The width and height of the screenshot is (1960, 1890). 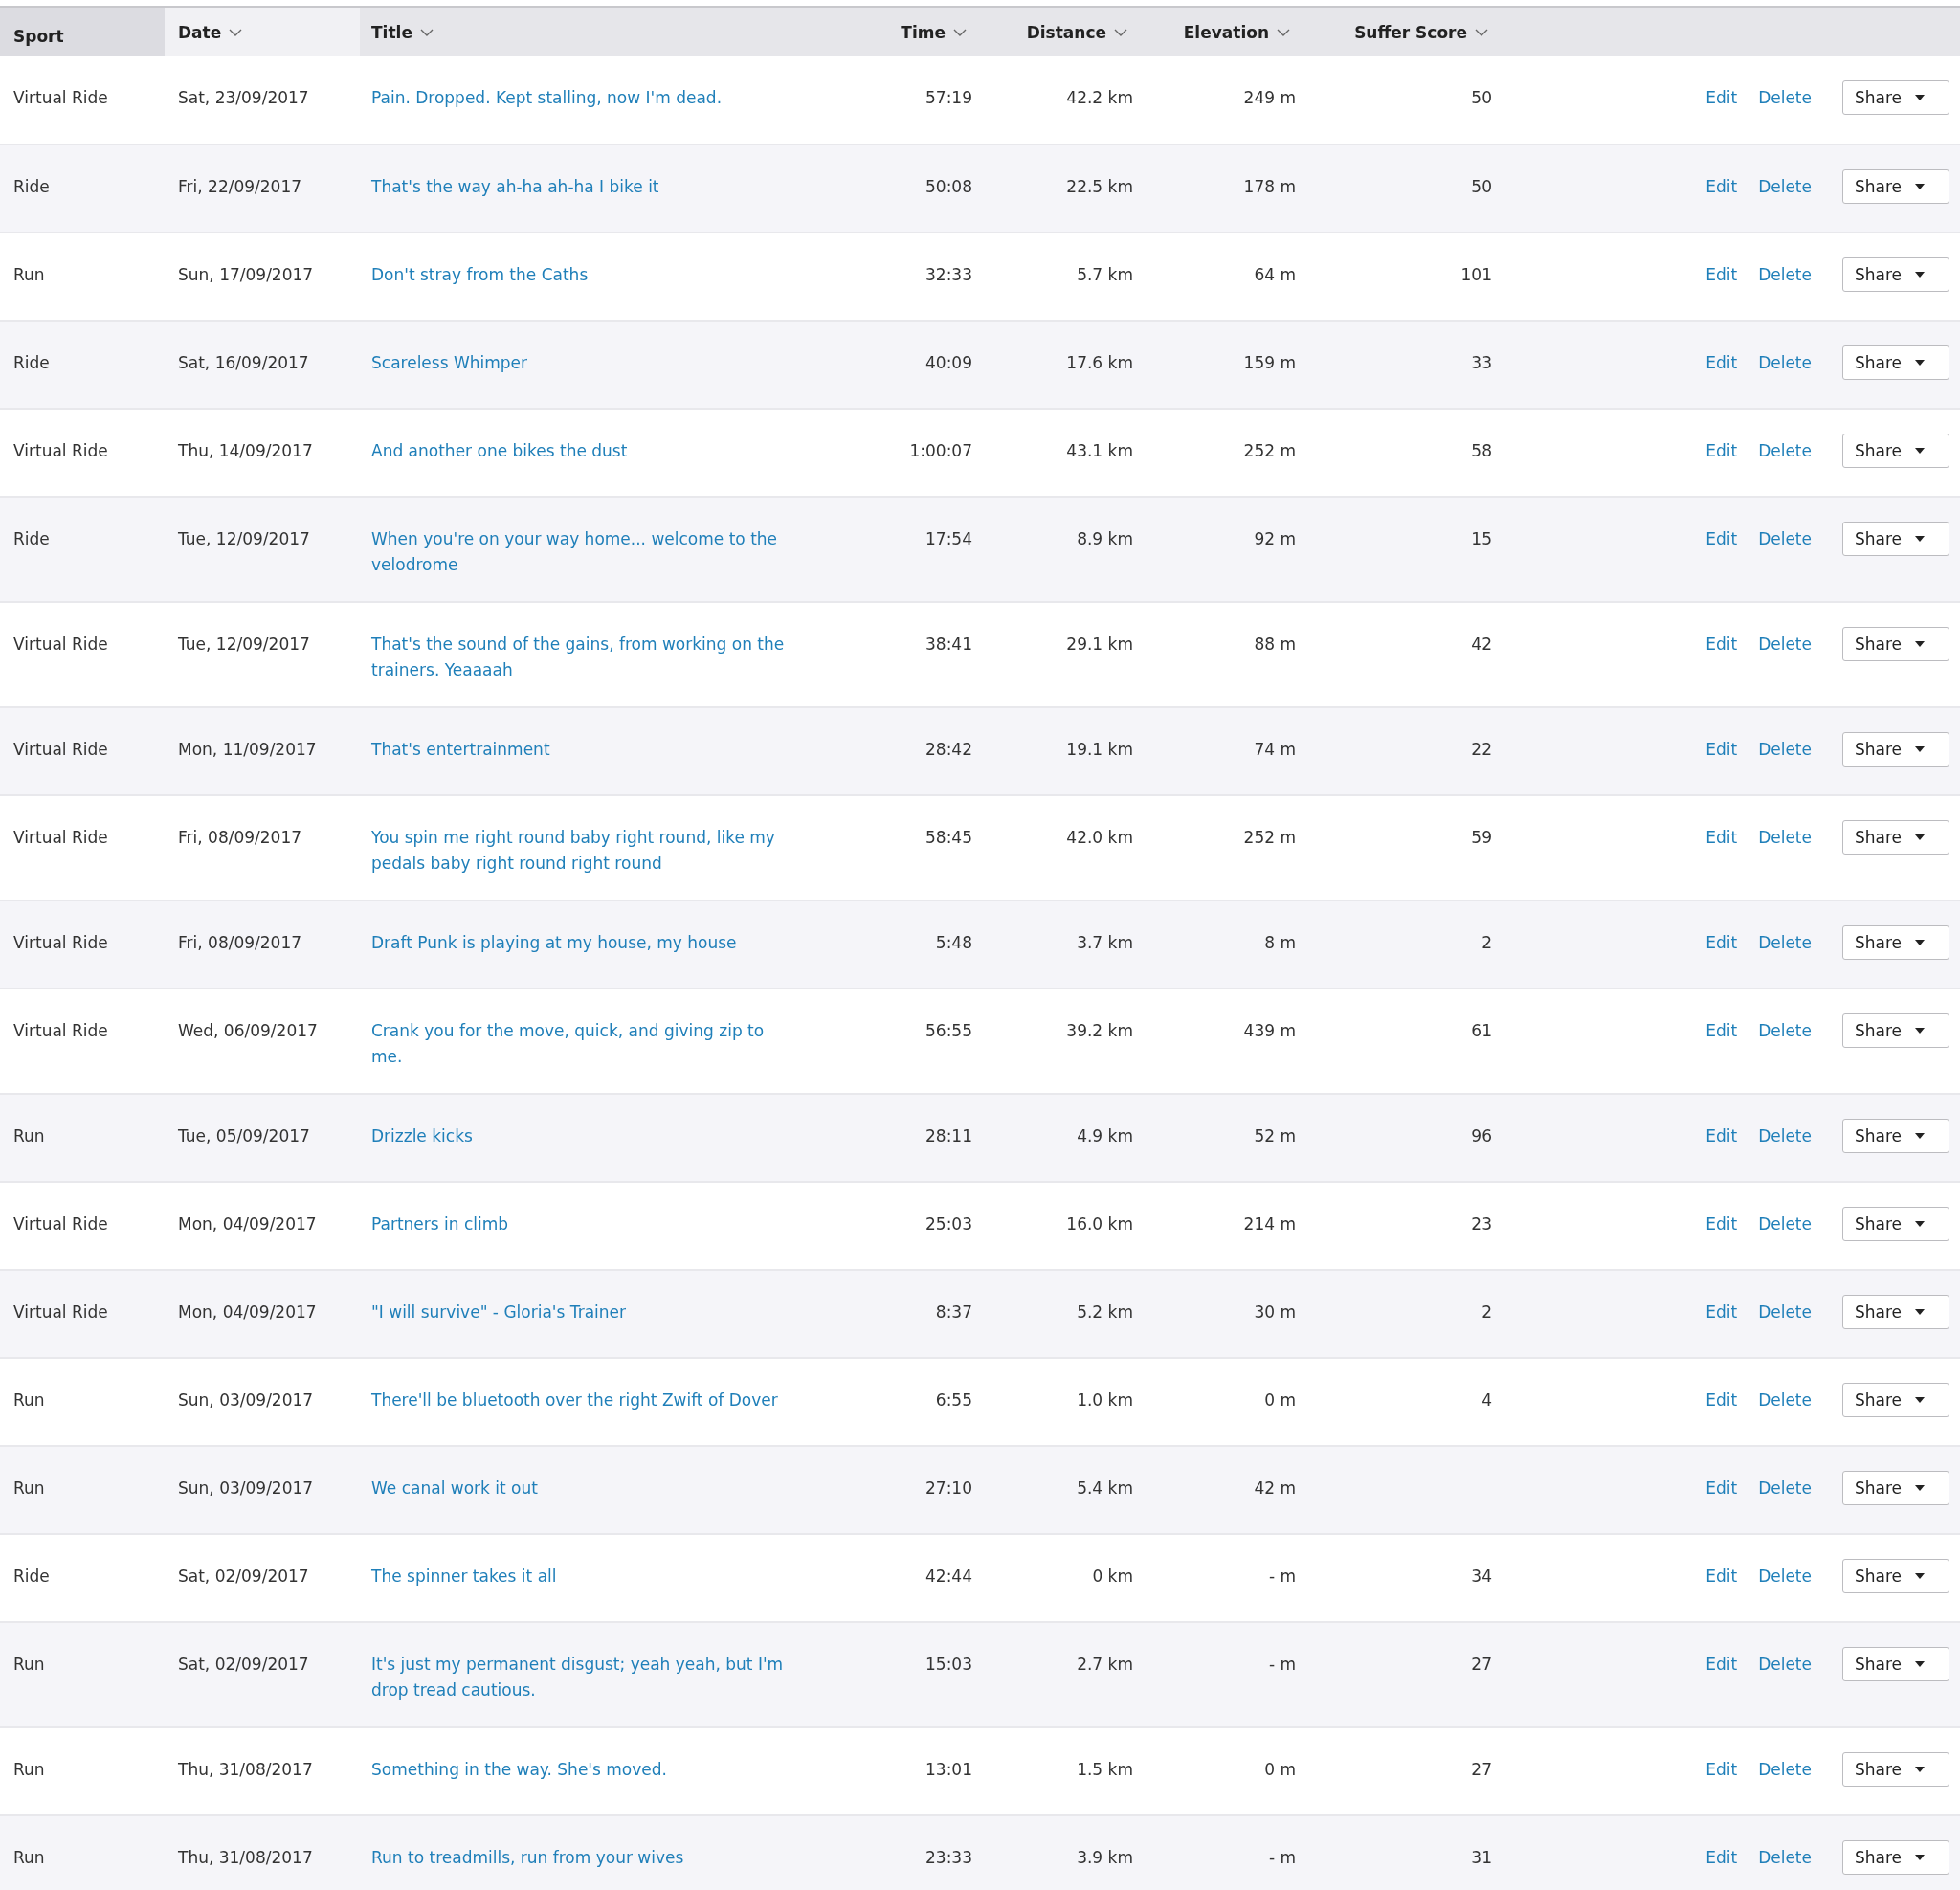 I want to click on table-cell: Tue, 12/09/2017, so click(x=244, y=644).